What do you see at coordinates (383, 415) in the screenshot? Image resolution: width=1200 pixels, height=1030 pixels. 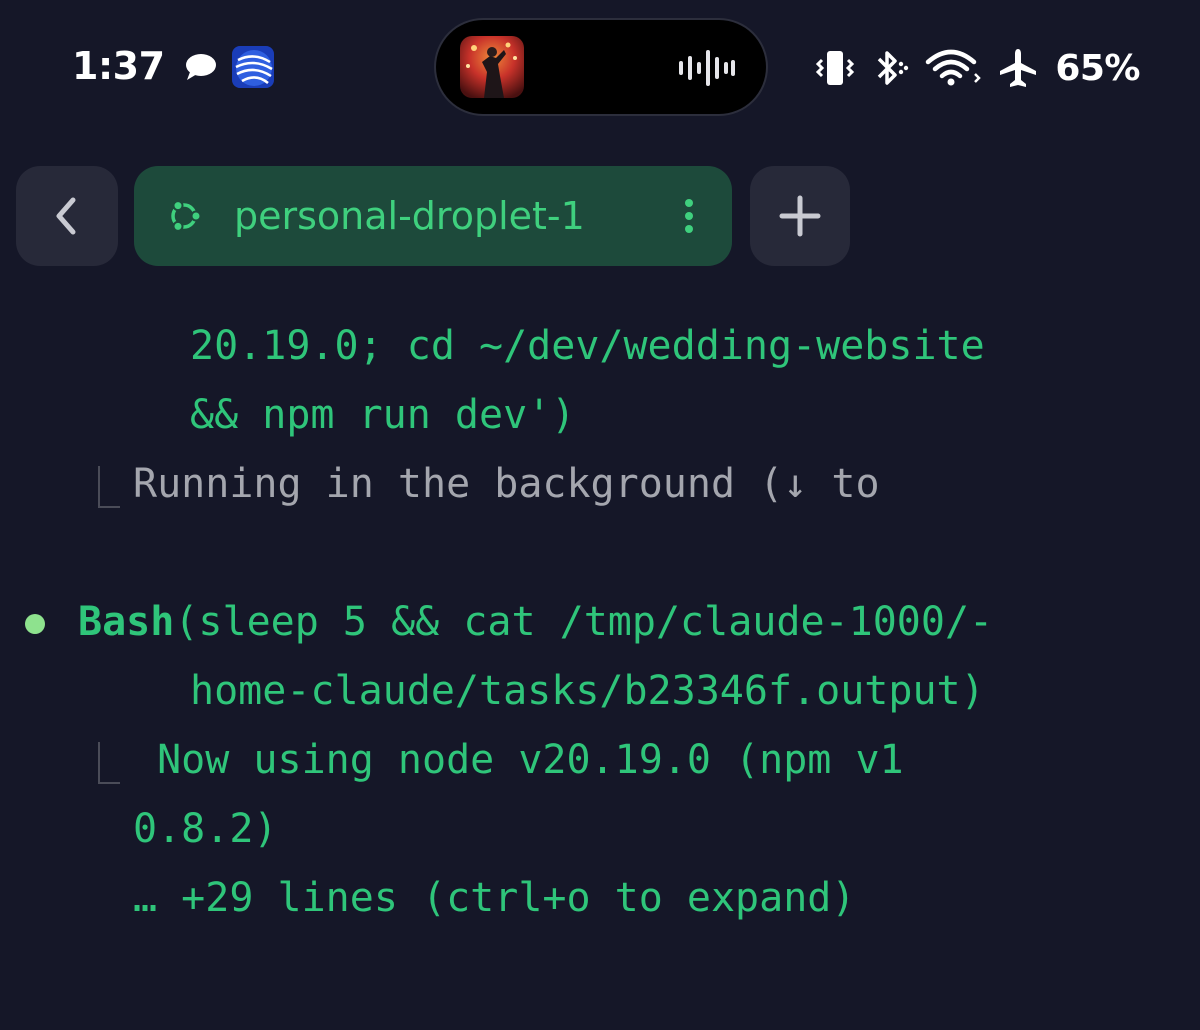 I see `terminal-line: && npm run dev')` at bounding box center [383, 415].